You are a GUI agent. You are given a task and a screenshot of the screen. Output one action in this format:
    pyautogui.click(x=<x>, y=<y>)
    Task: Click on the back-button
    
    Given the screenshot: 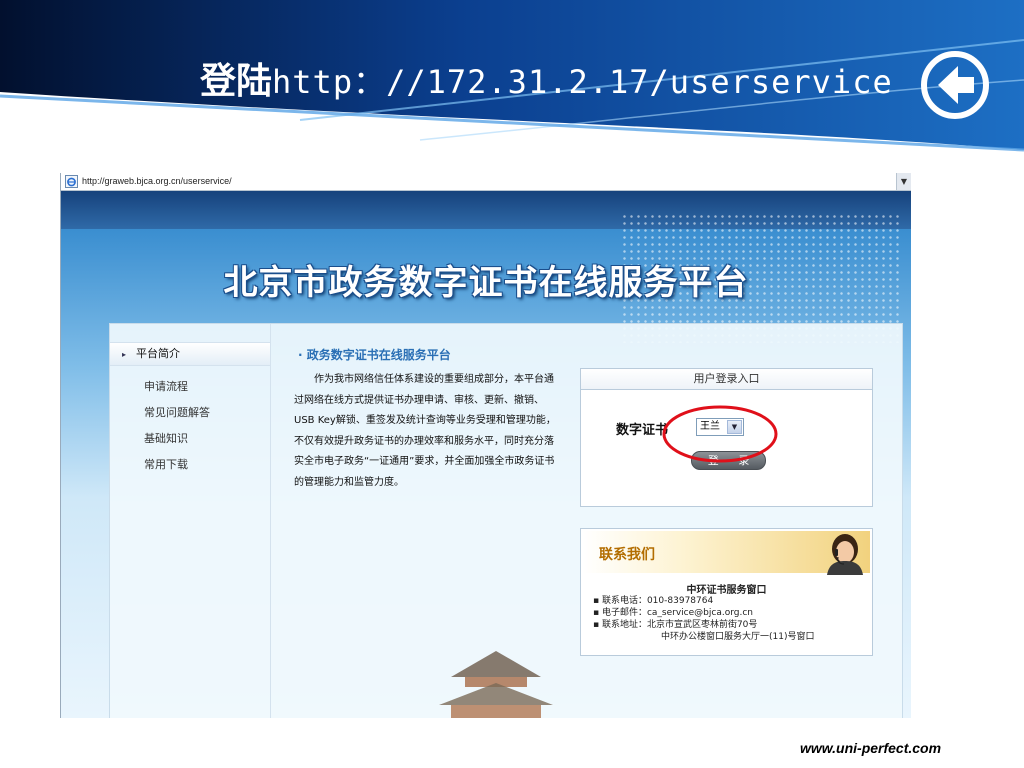 What is the action you would take?
    pyautogui.click(x=955, y=85)
    